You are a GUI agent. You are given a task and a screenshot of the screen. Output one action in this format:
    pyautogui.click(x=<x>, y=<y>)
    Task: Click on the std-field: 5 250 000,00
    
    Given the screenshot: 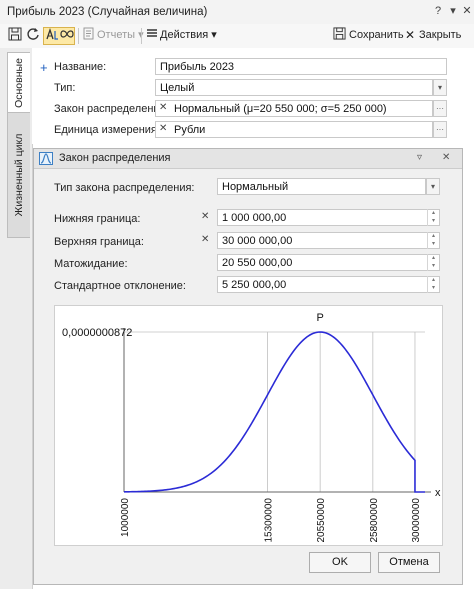 What is the action you would take?
    pyautogui.click(x=328, y=284)
    